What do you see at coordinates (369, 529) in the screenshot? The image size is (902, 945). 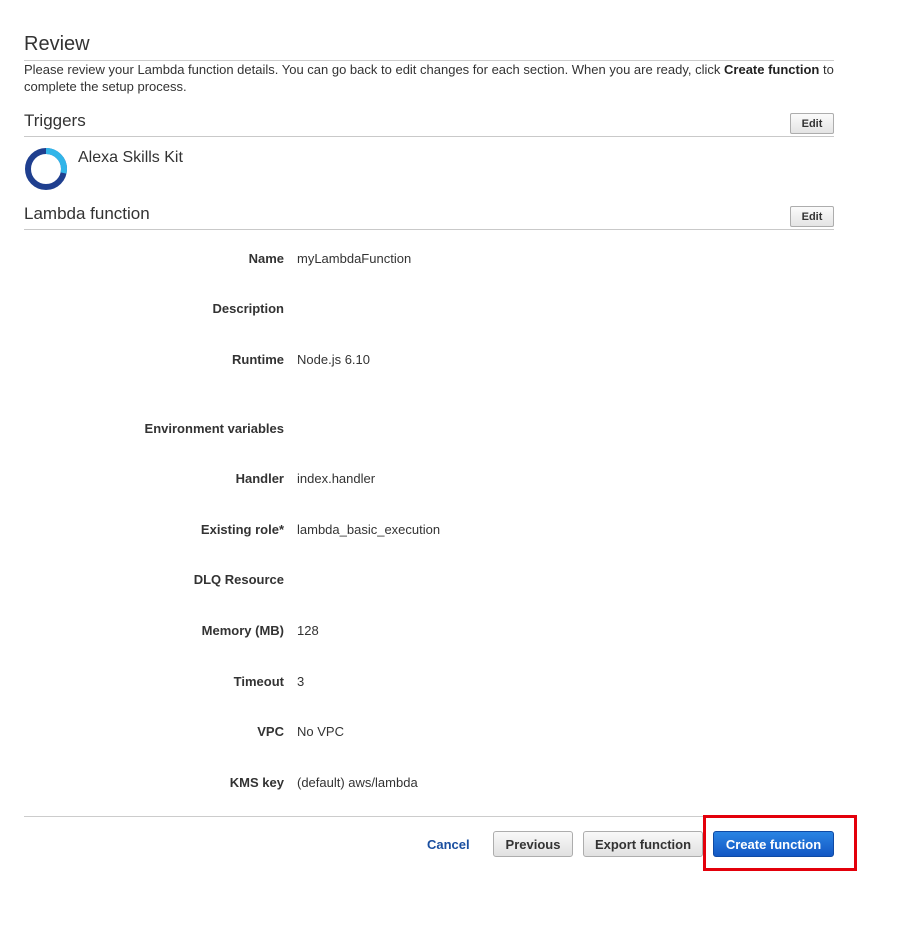 I see `field-value: lambda_basic_execution` at bounding box center [369, 529].